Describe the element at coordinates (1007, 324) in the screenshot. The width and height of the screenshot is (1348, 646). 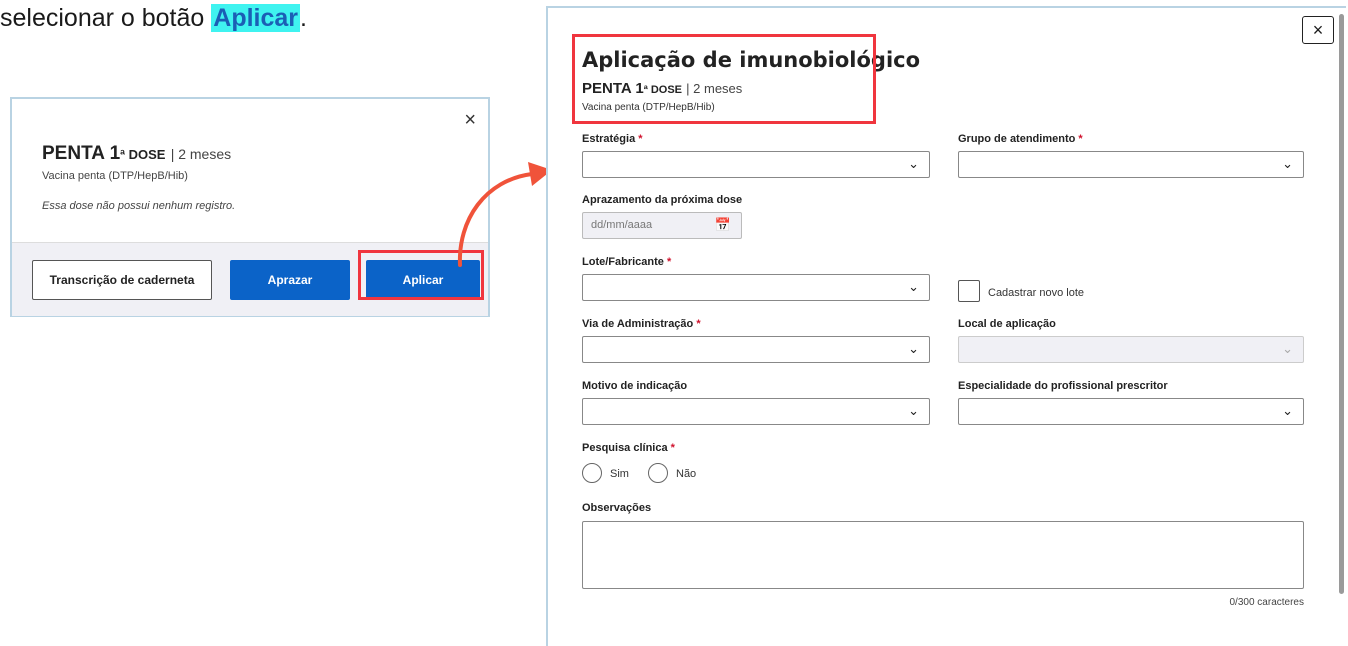
I see `local-label: Local de aplicação` at that location.